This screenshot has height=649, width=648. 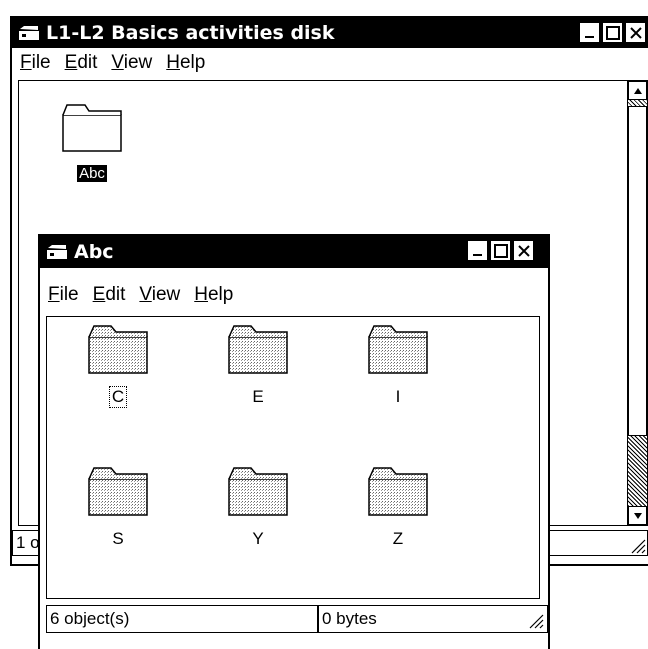 What do you see at coordinates (185, 63) in the screenshot?
I see `menu-help: Help` at bounding box center [185, 63].